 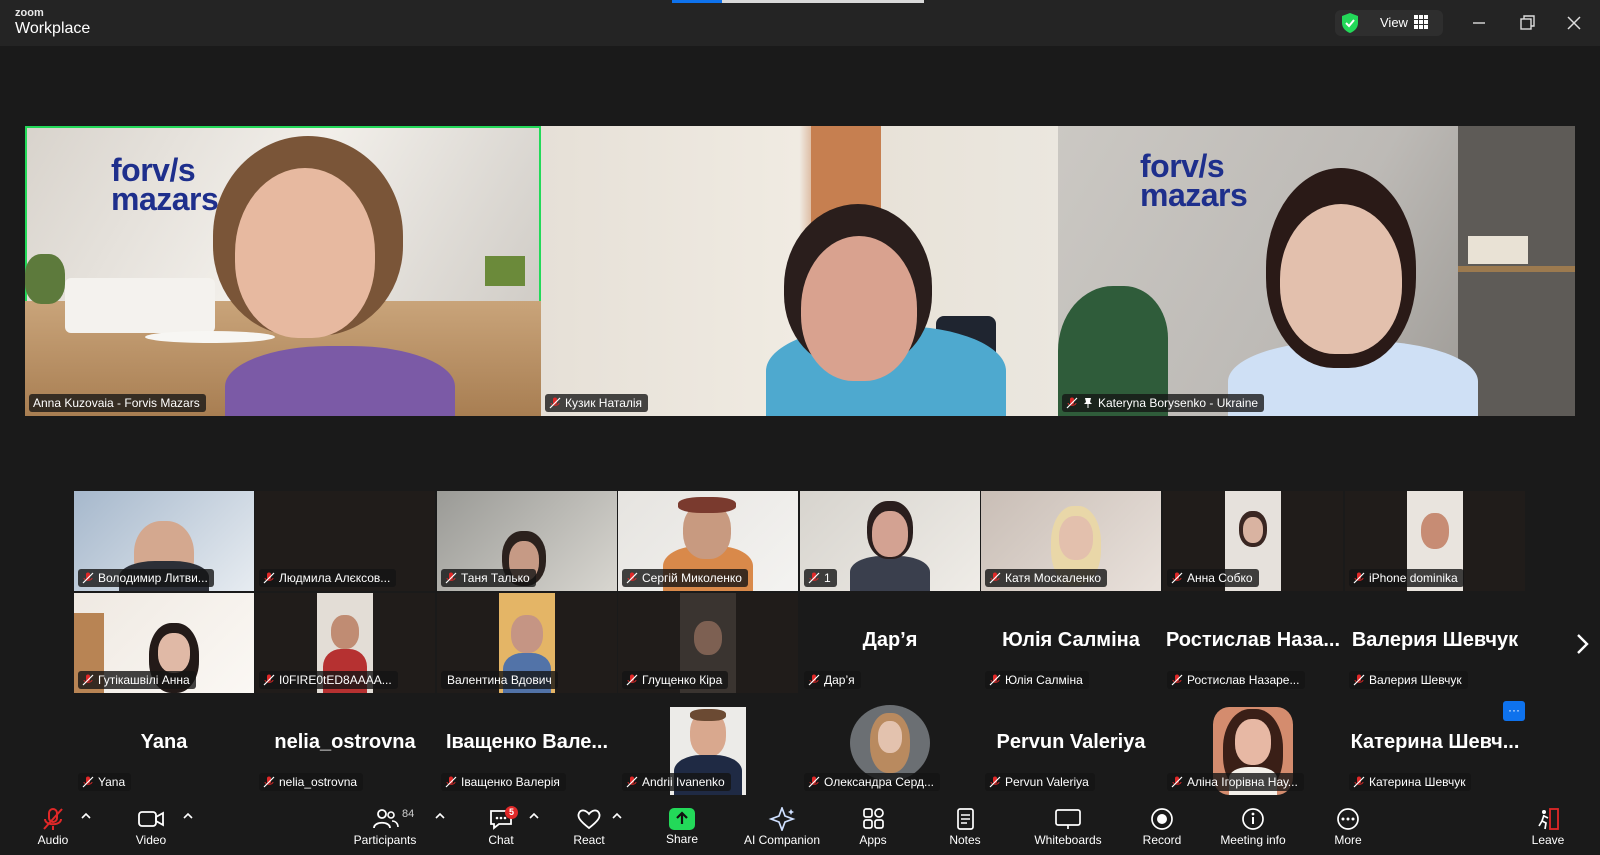 I want to click on participants-button: Participants, so click(x=385, y=826).